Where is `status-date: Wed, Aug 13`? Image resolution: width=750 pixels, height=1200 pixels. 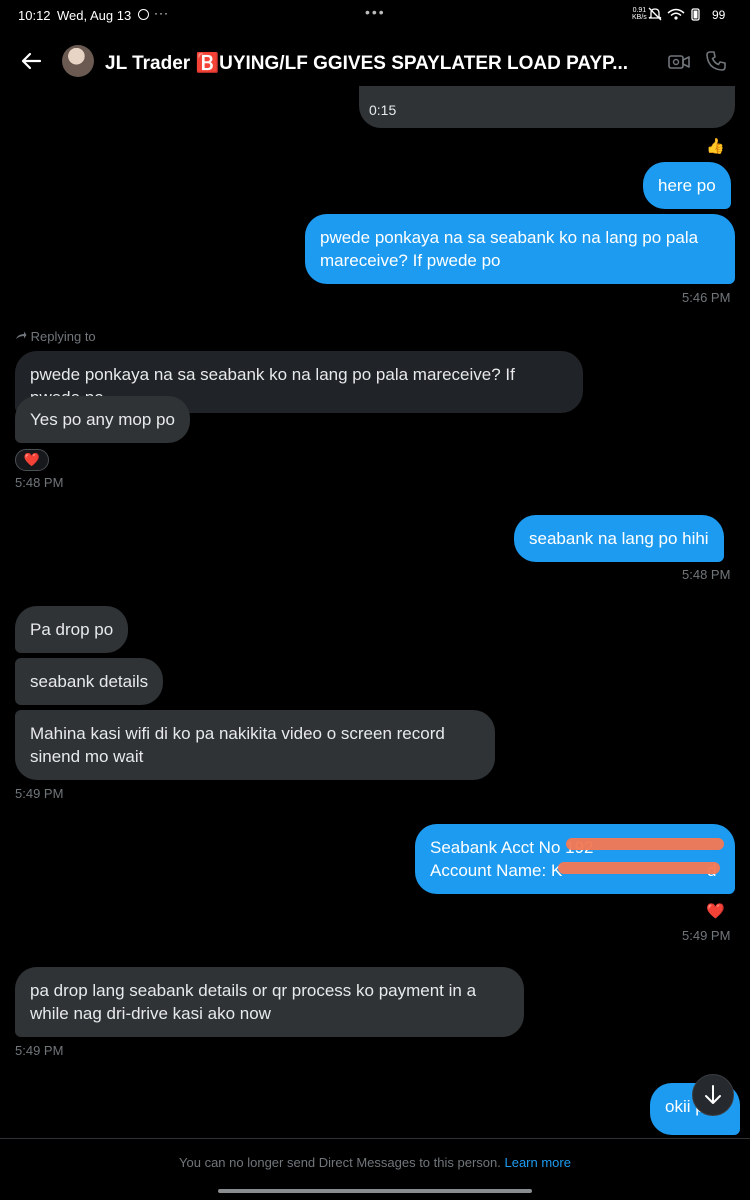
status-date: Wed, Aug 13 is located at coordinates (94, 15).